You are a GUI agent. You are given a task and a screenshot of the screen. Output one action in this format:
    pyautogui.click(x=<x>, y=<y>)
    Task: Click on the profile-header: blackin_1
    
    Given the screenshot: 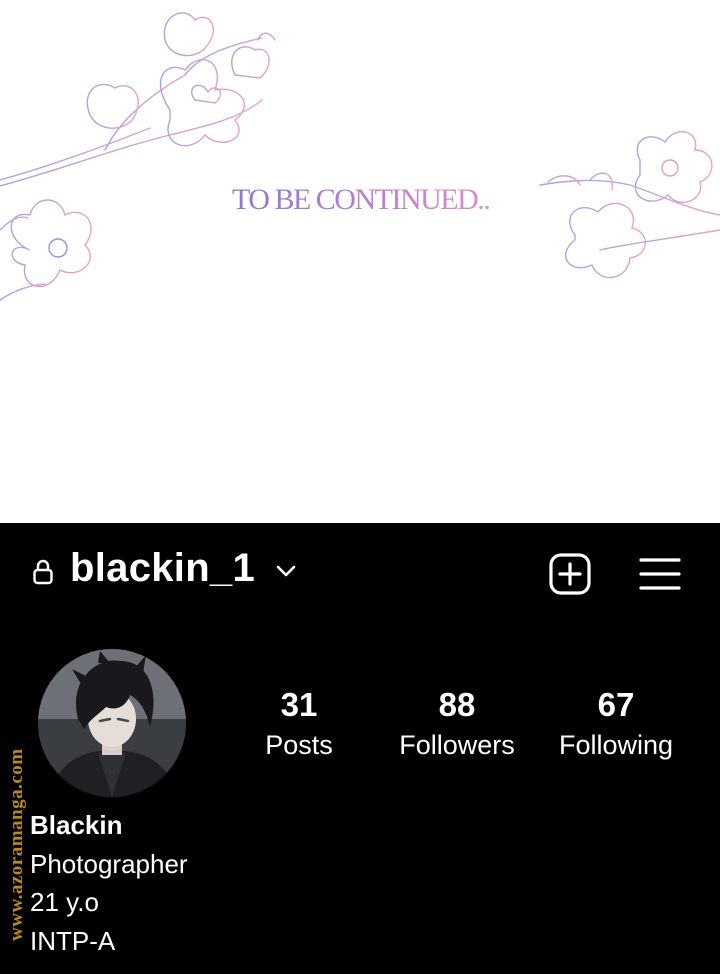 What is the action you would take?
    pyautogui.click(x=360, y=573)
    